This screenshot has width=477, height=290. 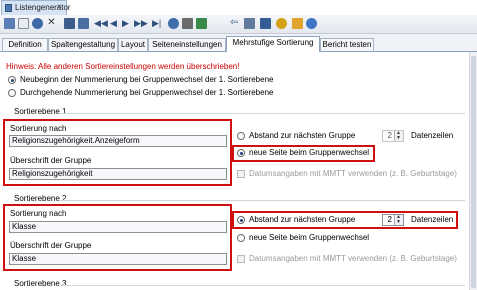 What do you see at coordinates (265, 23) in the screenshot?
I see `settings-icon` at bounding box center [265, 23].